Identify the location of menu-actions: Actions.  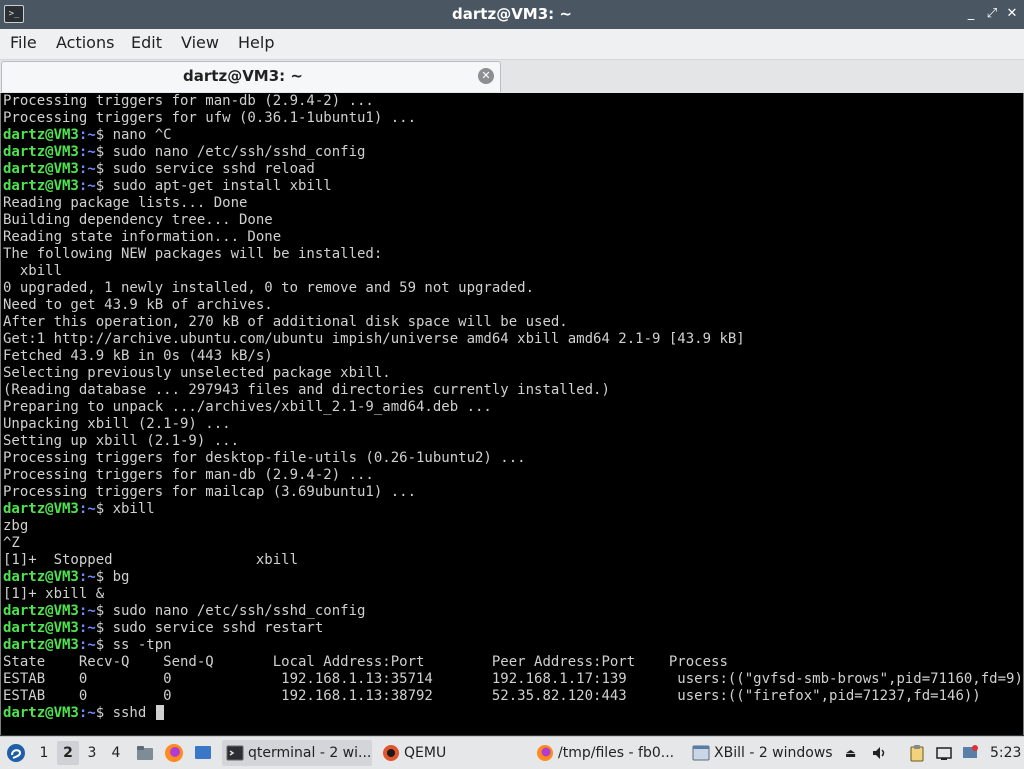
(85, 44).